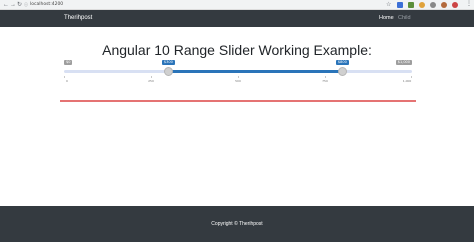 This screenshot has width=474, height=242. What do you see at coordinates (67, 81) in the screenshot?
I see `slider-tick-label: 0` at bounding box center [67, 81].